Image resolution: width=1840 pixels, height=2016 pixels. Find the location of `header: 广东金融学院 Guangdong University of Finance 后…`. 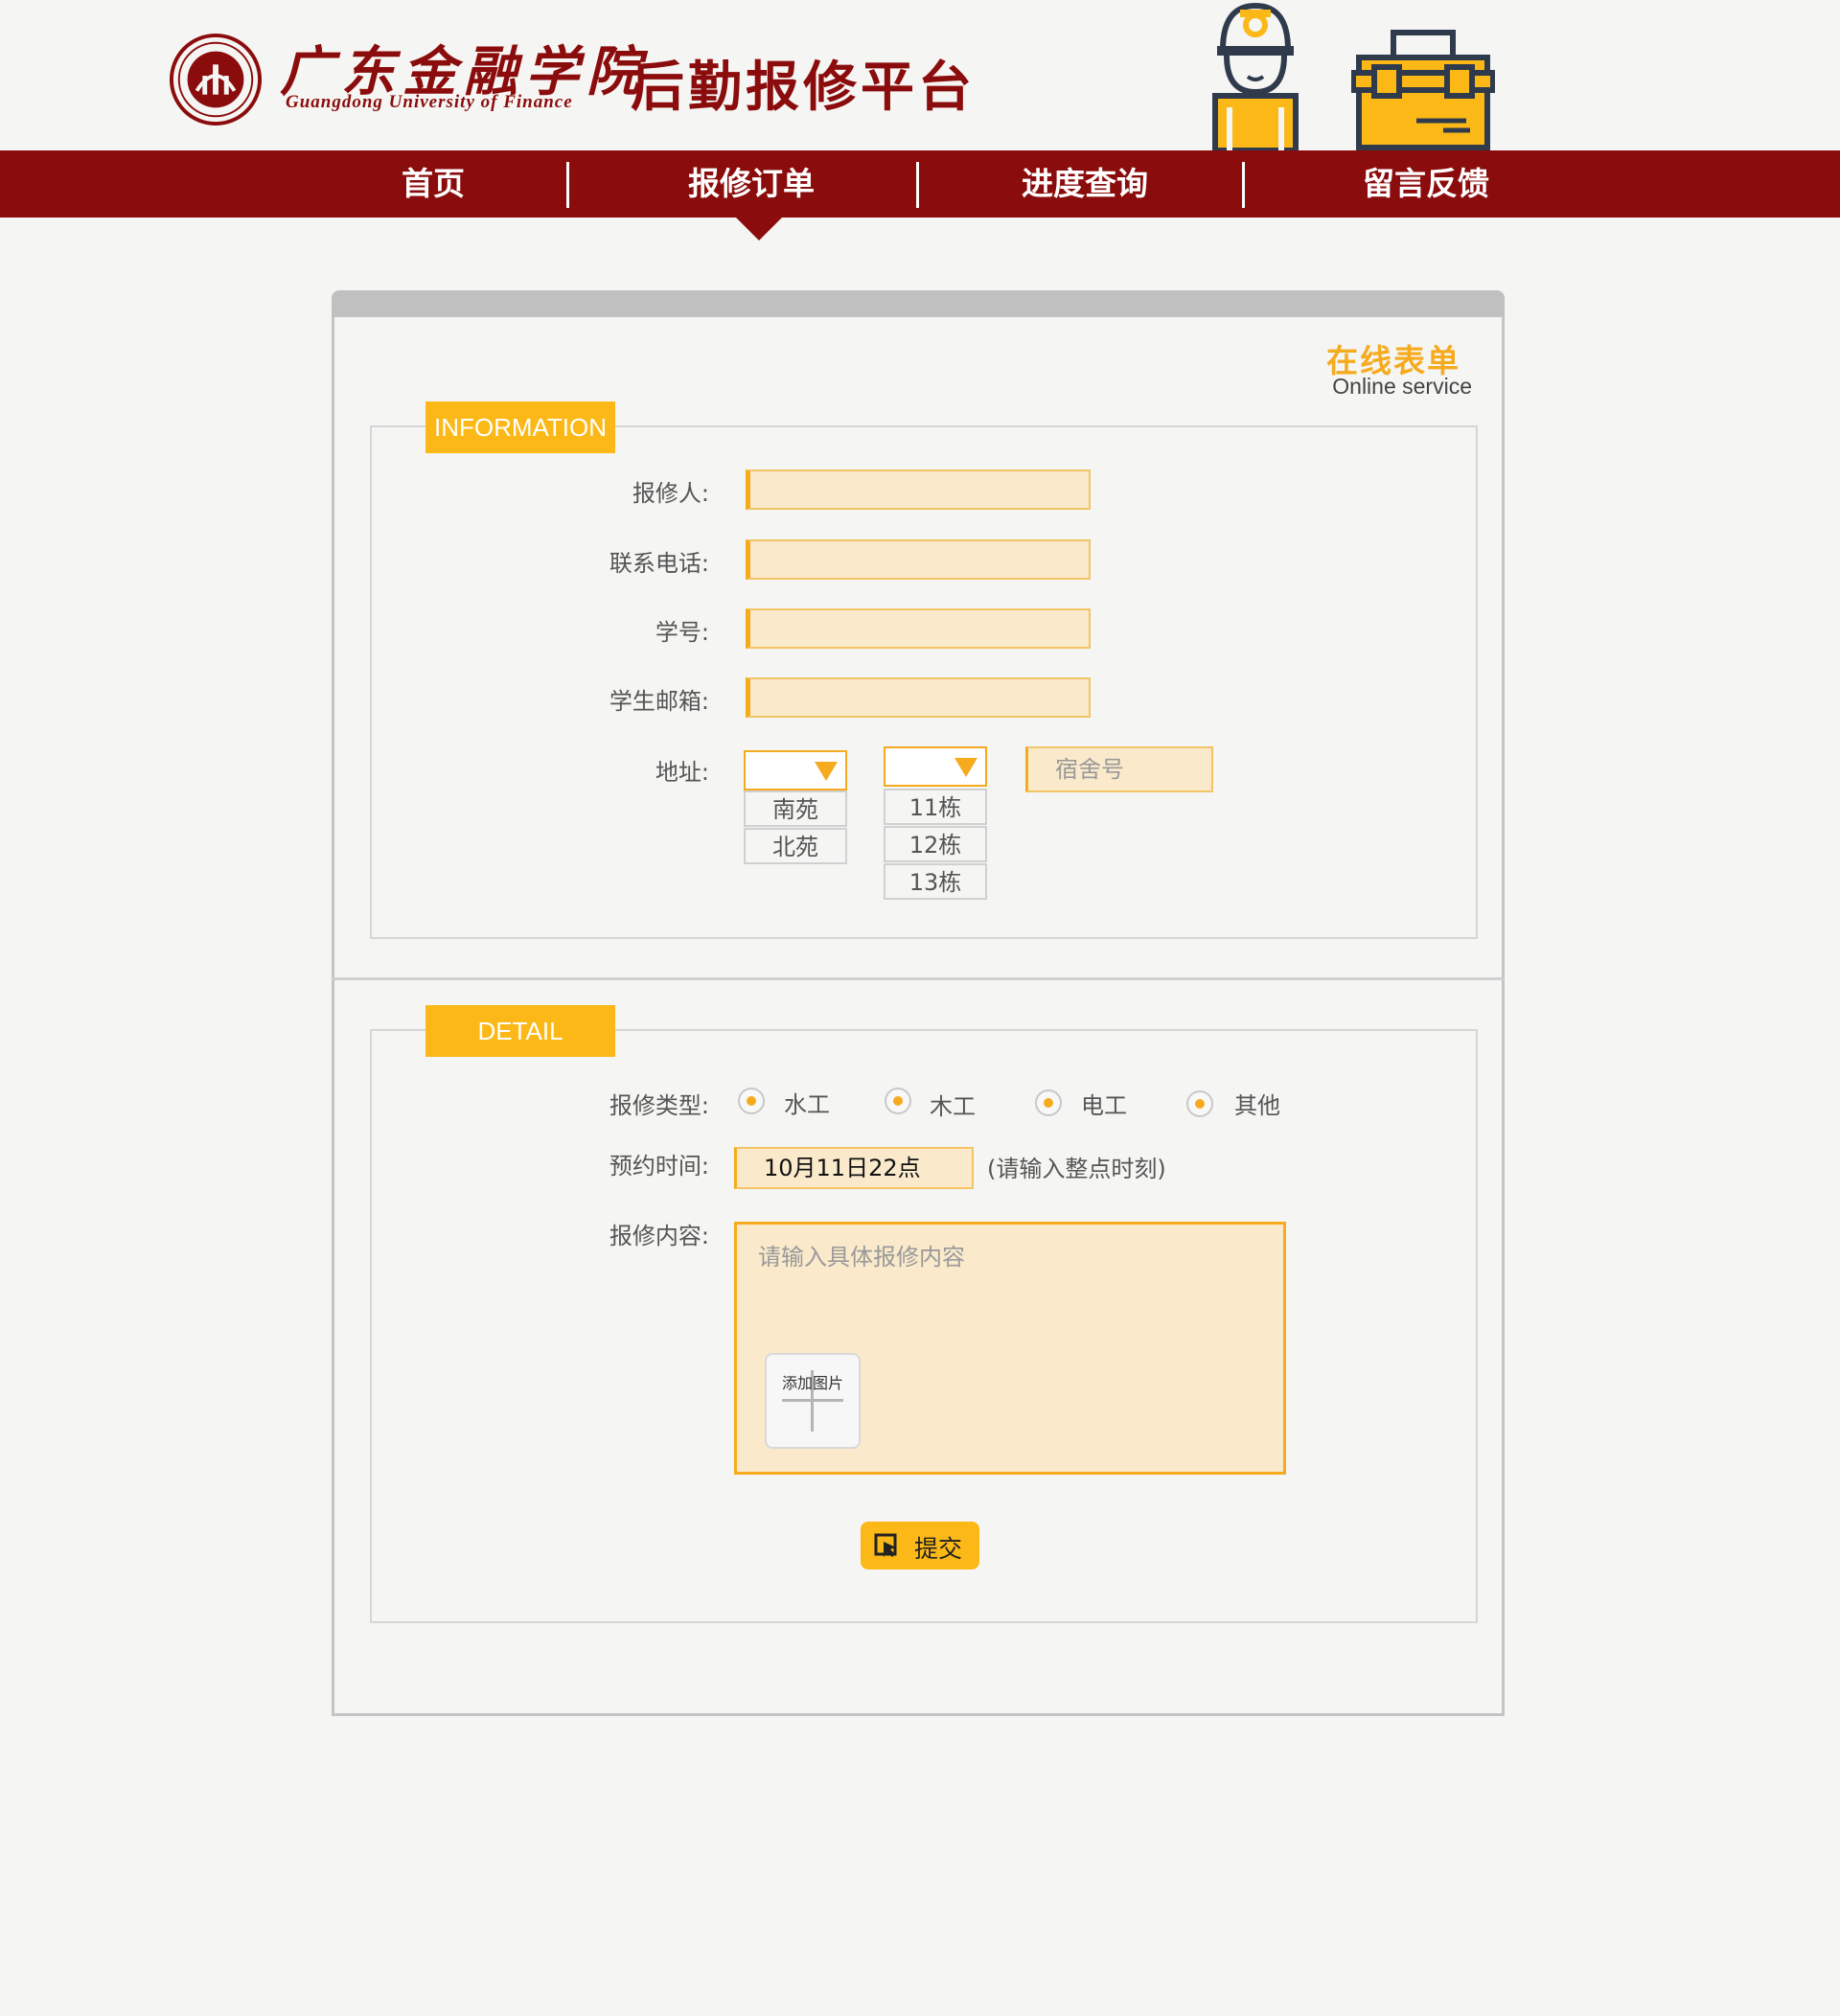

header: 广东金融学院 Guangdong University of Finance 后… is located at coordinates (920, 75).